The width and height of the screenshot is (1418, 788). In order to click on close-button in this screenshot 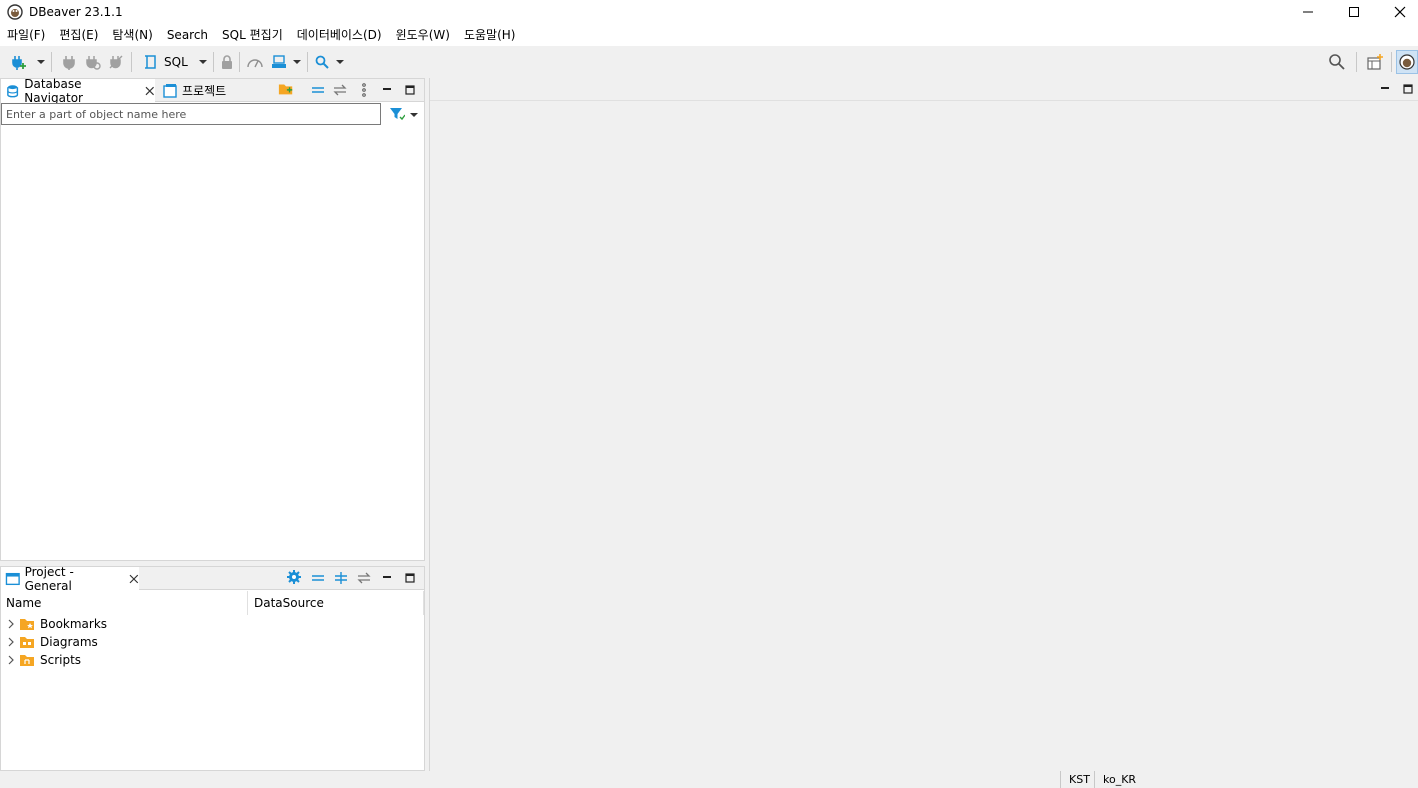, I will do `click(1397, 12)`.